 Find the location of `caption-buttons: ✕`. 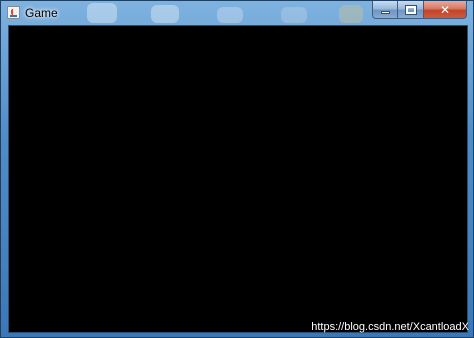

caption-buttons: ✕ is located at coordinates (419, 10).